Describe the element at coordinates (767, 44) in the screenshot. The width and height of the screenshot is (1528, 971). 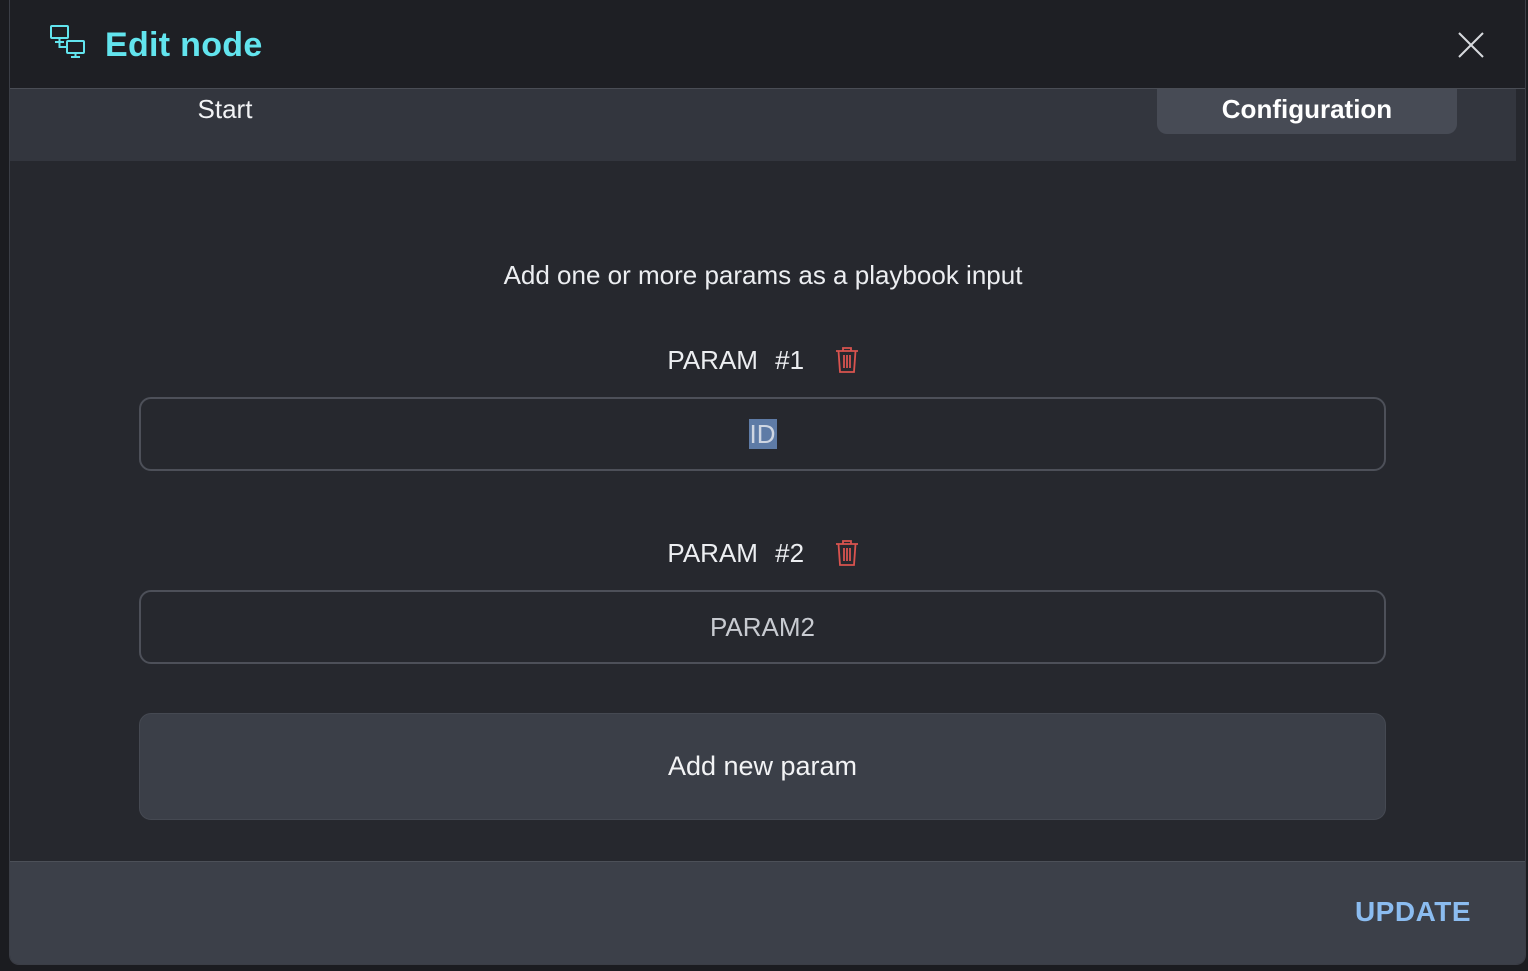
I see `modal-header: Edit node` at that location.